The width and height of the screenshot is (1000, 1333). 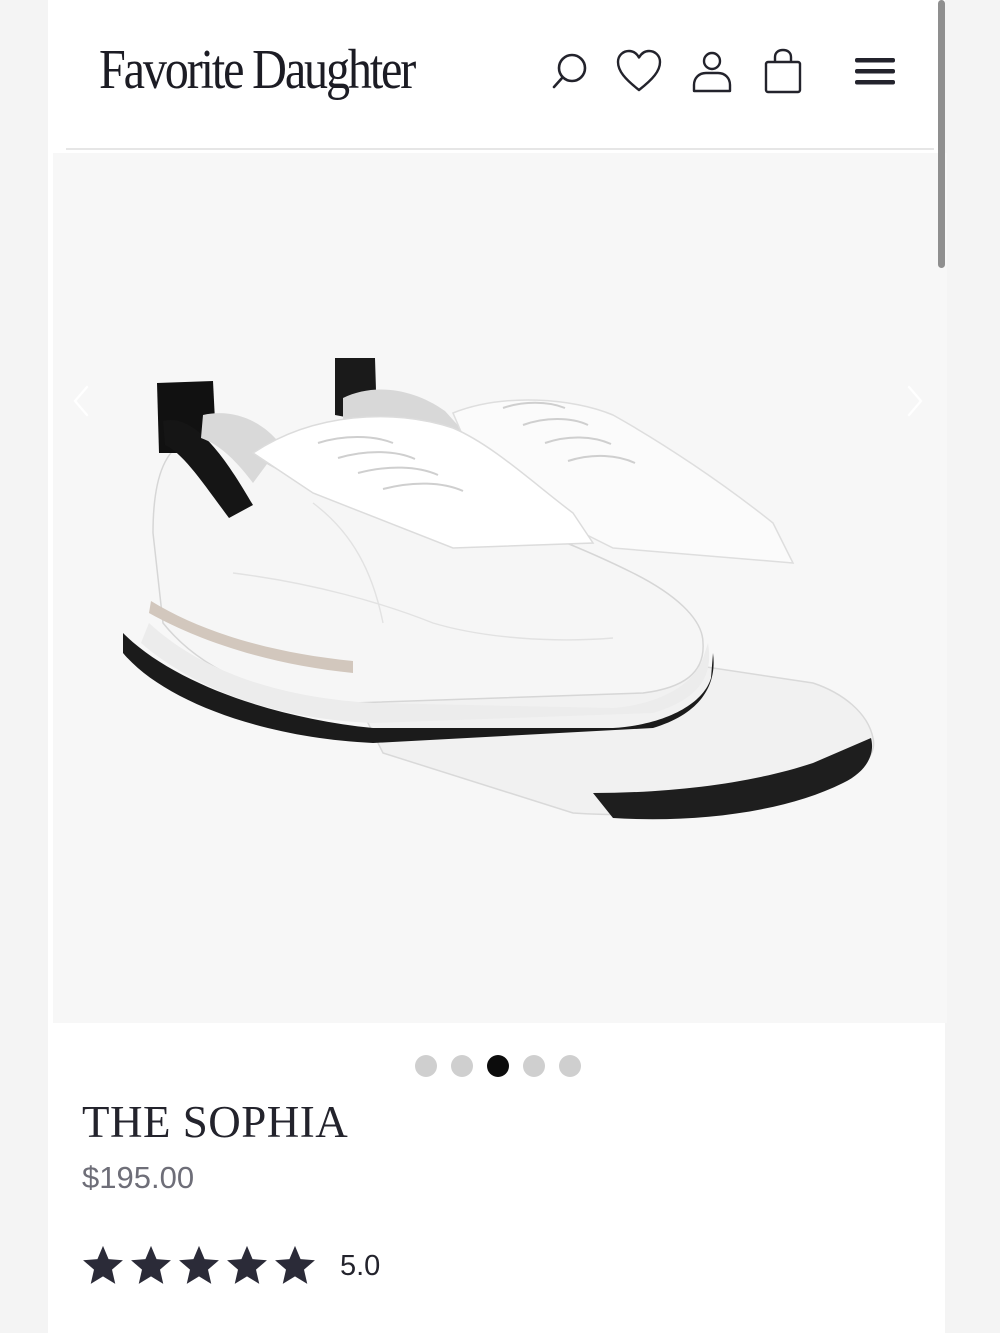 I want to click on carousel-dot-active, so click(x=498, y=1066).